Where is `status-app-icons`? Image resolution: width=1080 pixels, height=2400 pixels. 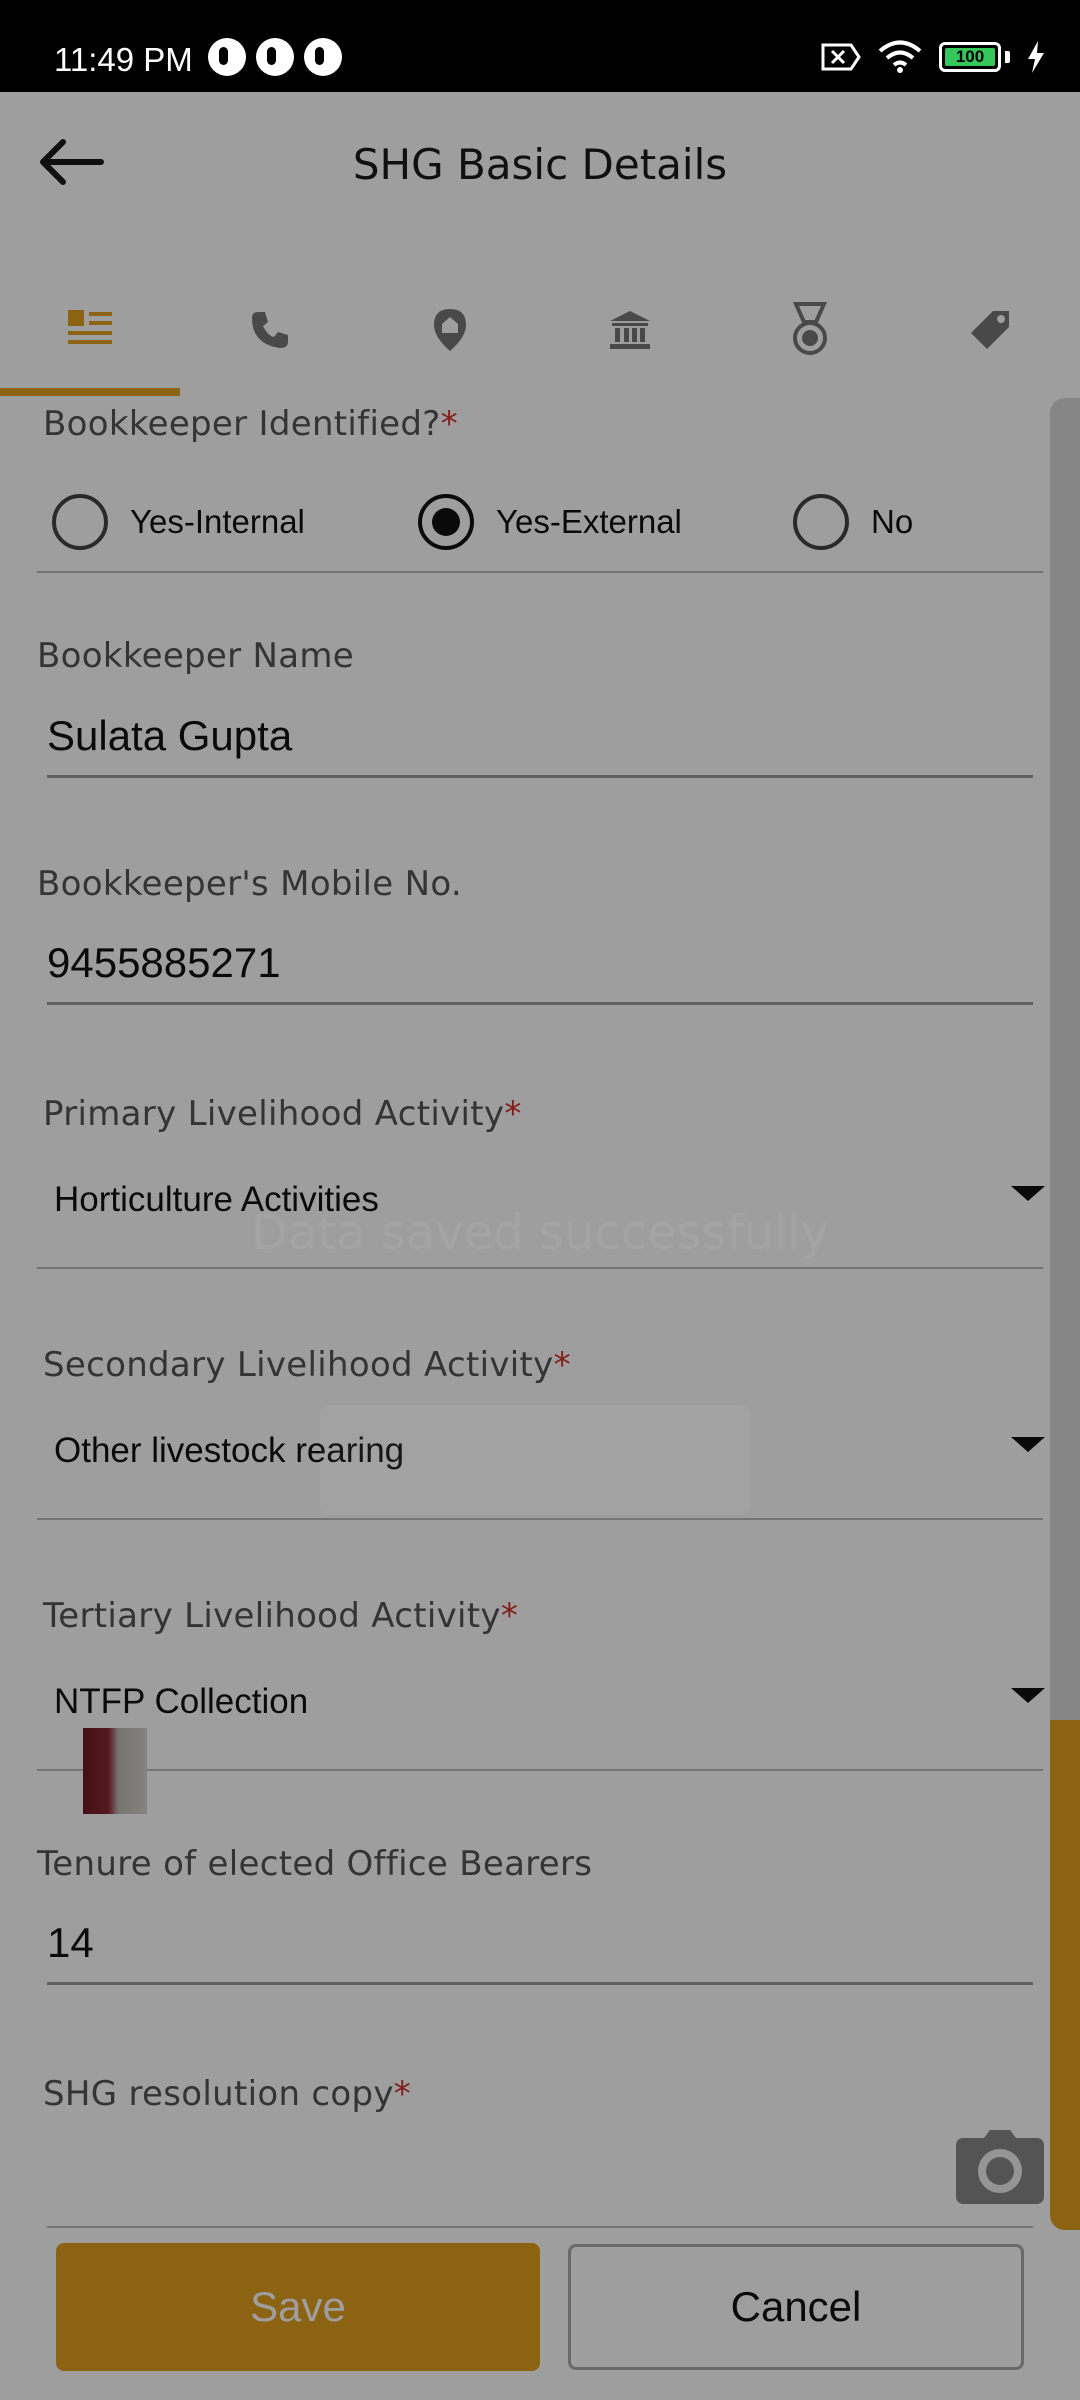
status-app-icons is located at coordinates (275, 57).